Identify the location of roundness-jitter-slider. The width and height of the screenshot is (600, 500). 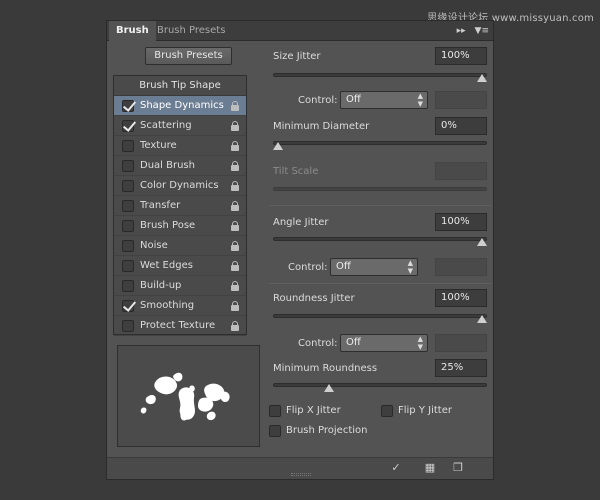
(380, 316).